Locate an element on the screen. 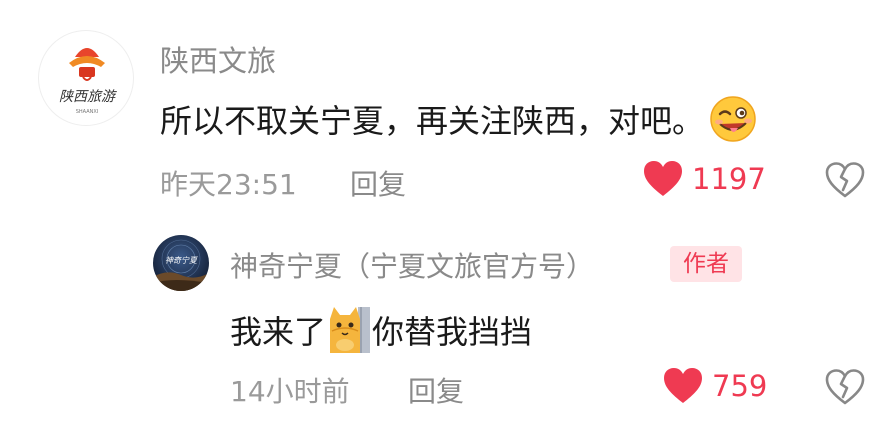 Image resolution: width=877 pixels, height=435 pixels. reply-text-before: 我来了 is located at coordinates (278, 332).